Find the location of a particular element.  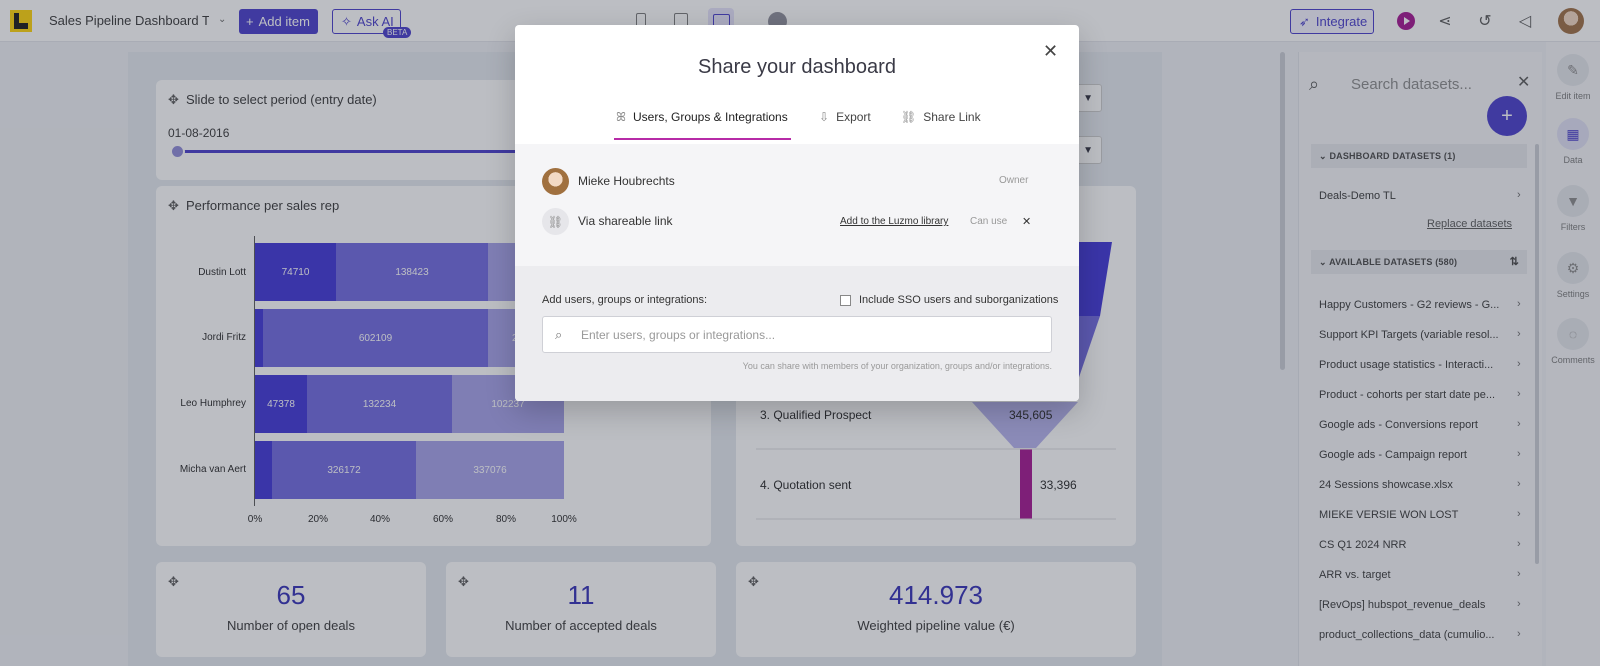

invite-input is located at coordinates (811, 335).